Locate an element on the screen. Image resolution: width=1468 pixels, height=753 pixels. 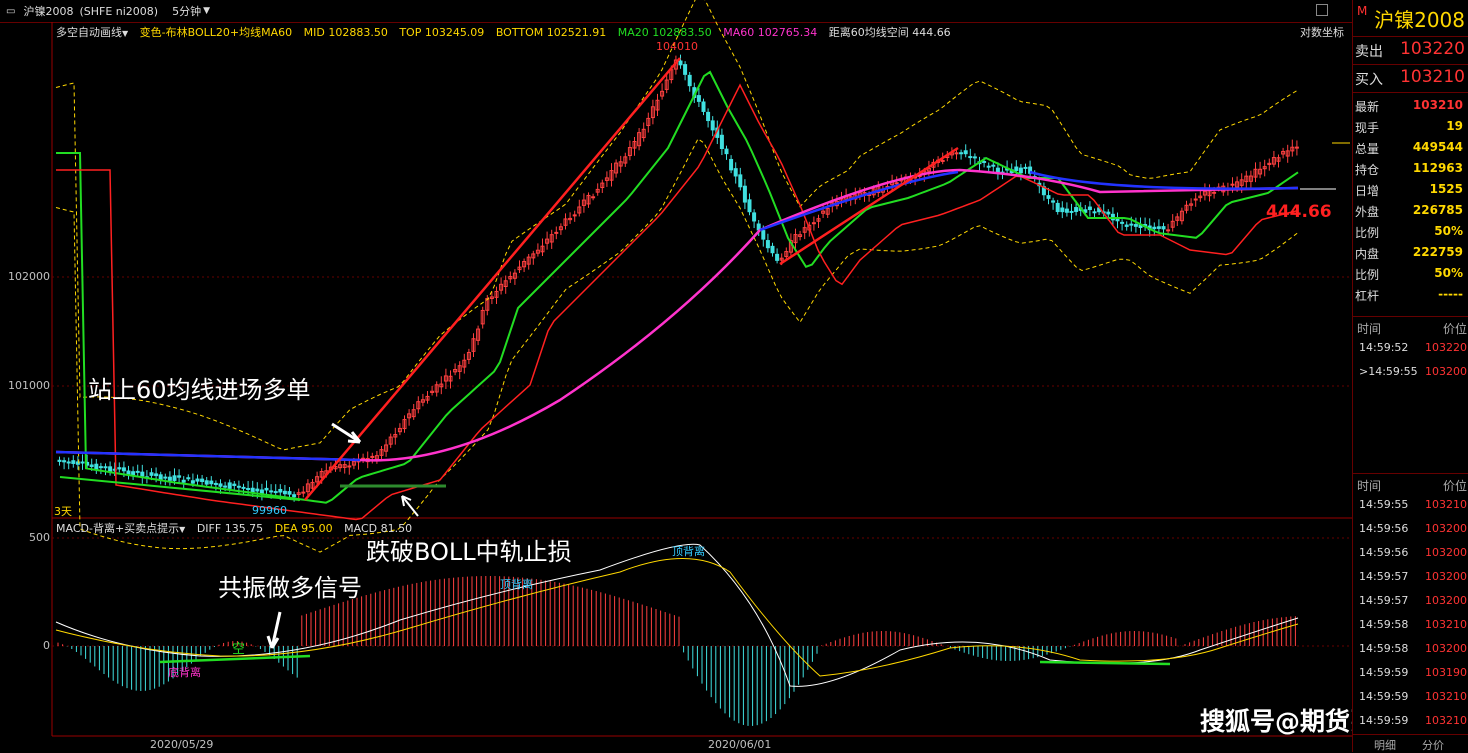
quote-symbol: 沪镍2008 is located at coordinates (1419, 20).